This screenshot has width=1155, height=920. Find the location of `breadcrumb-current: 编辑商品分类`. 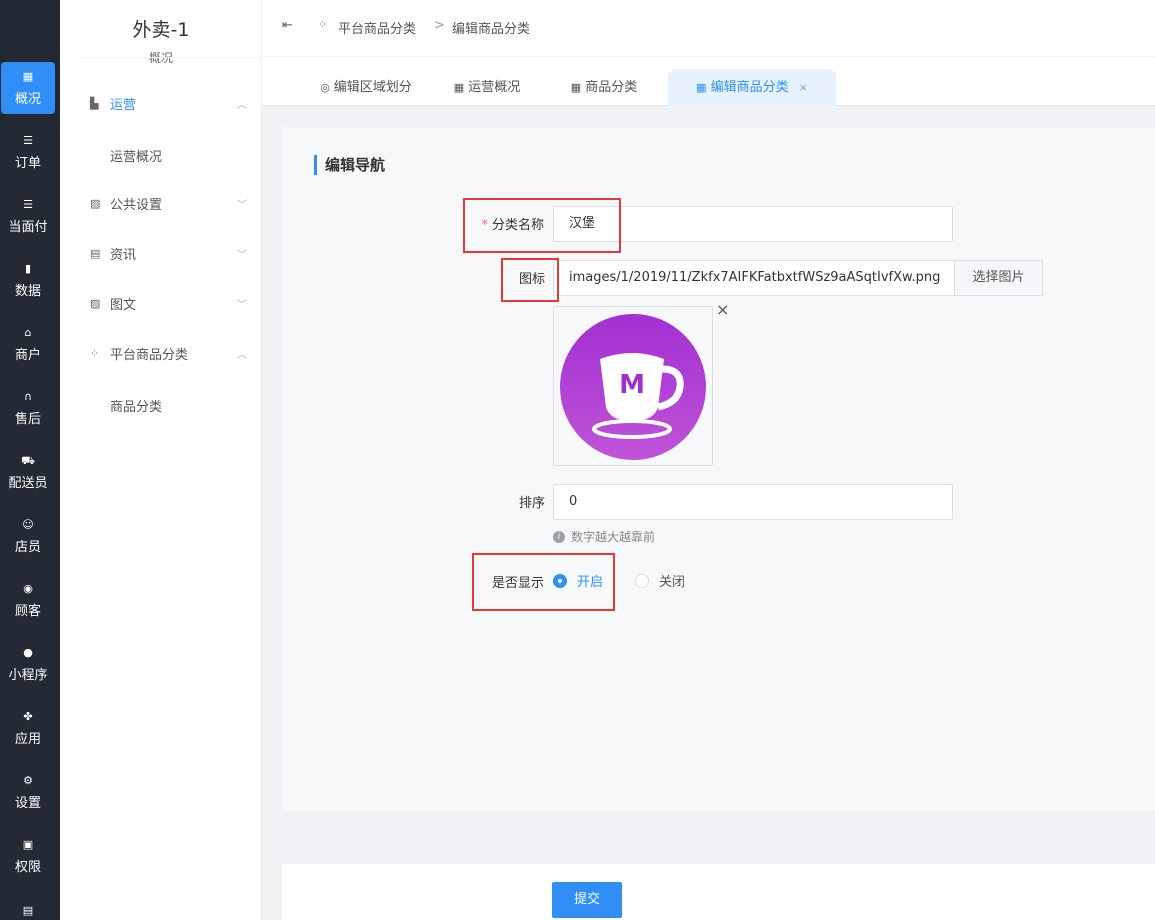

breadcrumb-current: 编辑商品分类 is located at coordinates (491, 29).